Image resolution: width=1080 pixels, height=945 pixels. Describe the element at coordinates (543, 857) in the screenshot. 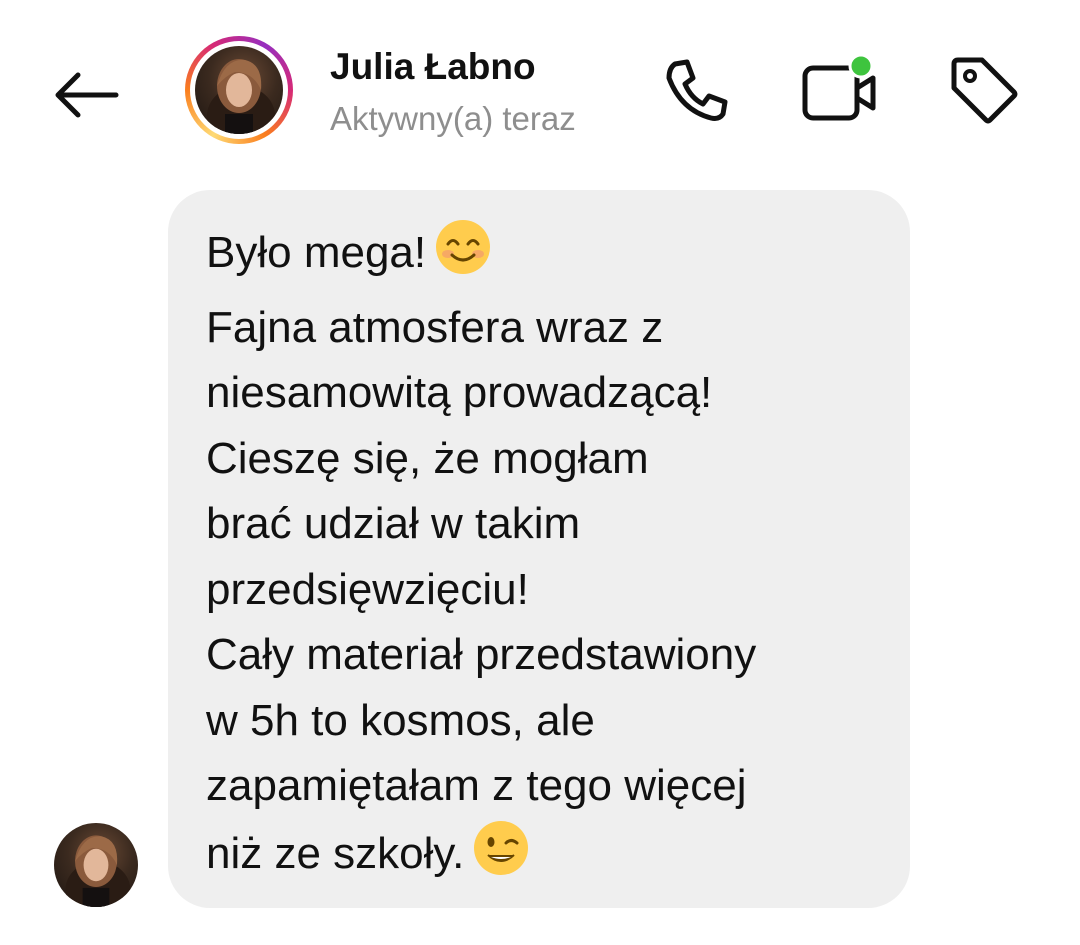

I see `message-line: niż ze szkoły.` at that location.